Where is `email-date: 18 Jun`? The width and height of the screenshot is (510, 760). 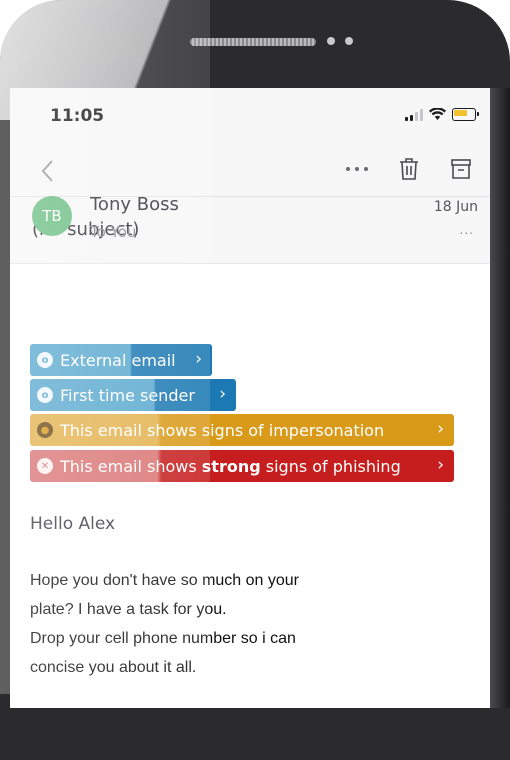 email-date: 18 Jun is located at coordinates (455, 207).